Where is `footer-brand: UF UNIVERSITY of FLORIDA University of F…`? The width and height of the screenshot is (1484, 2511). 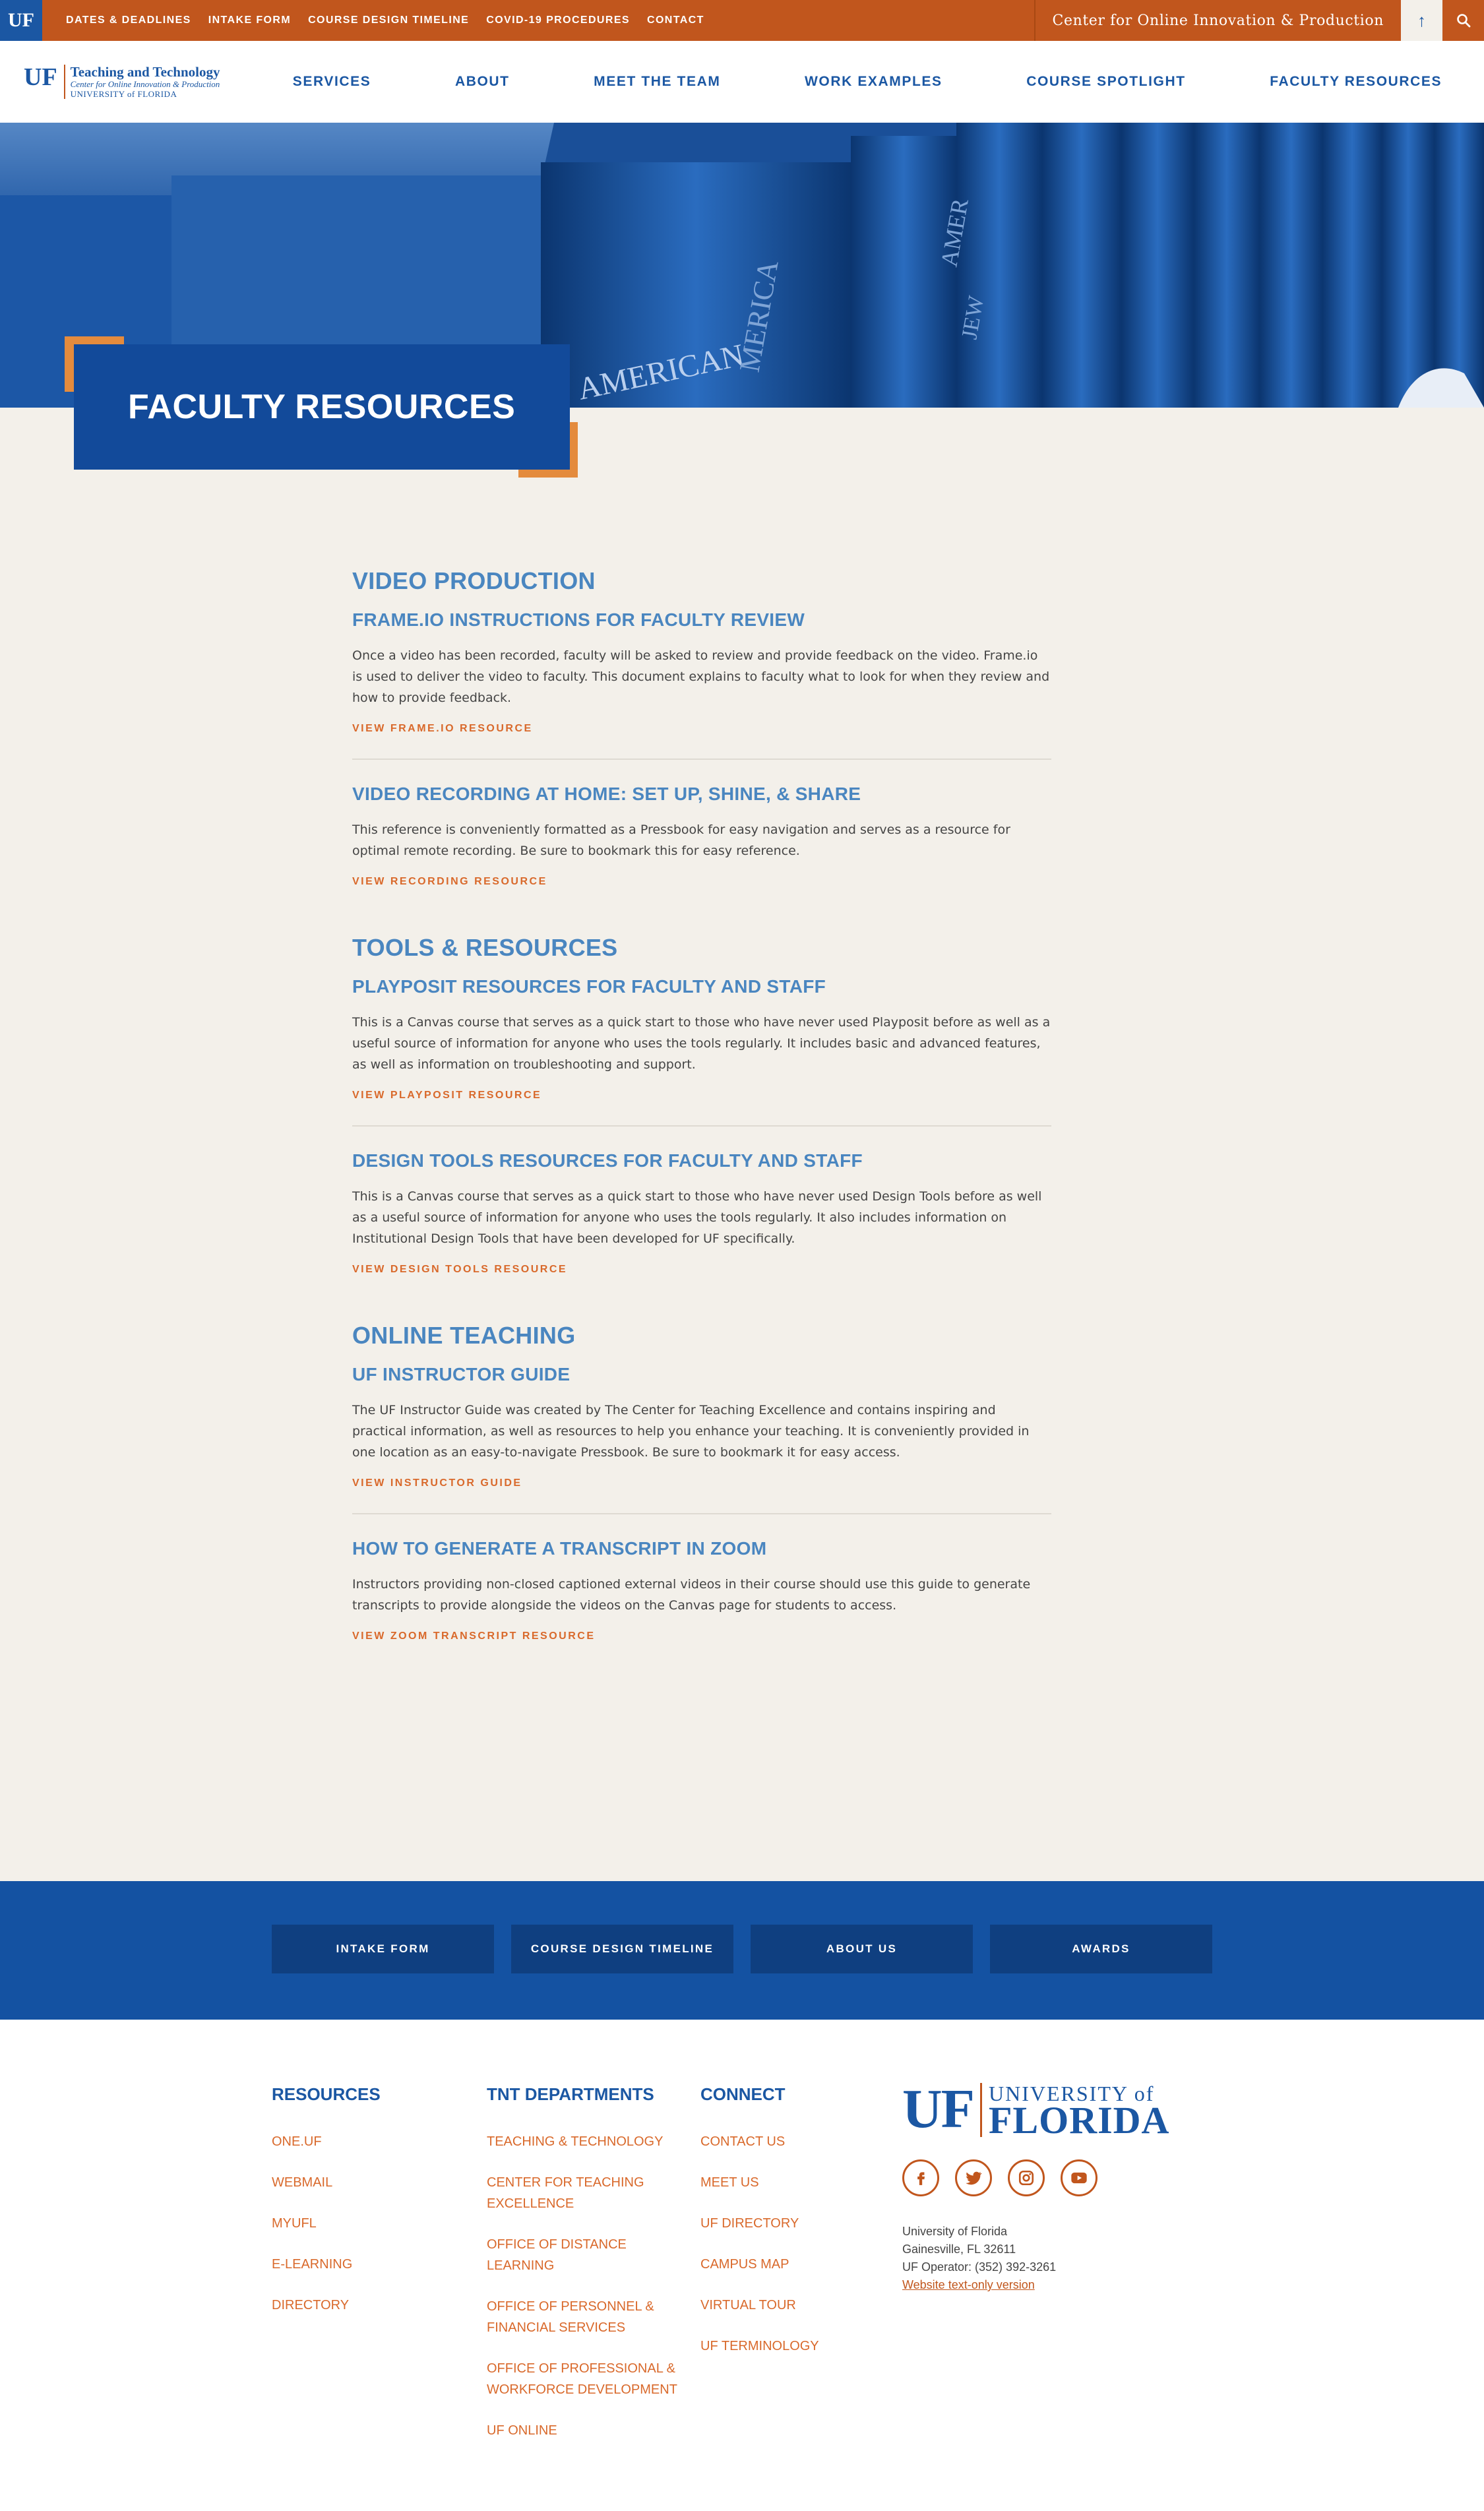 footer-brand: UF UNIVERSITY of FLORIDA University of F… is located at coordinates (1067, 2186).